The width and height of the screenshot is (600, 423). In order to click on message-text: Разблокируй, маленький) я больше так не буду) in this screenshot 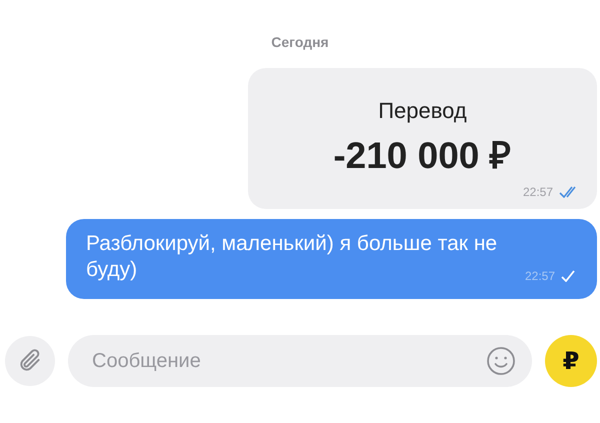, I will do `click(292, 257)`.